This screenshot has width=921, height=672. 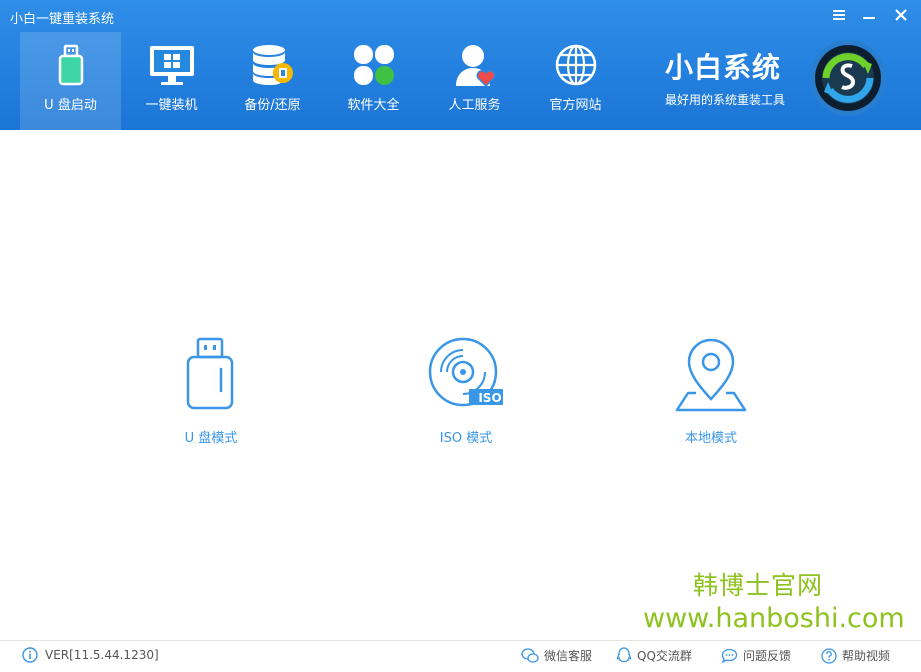 I want to click on help-video-link: 帮助视频, so click(x=855, y=655).